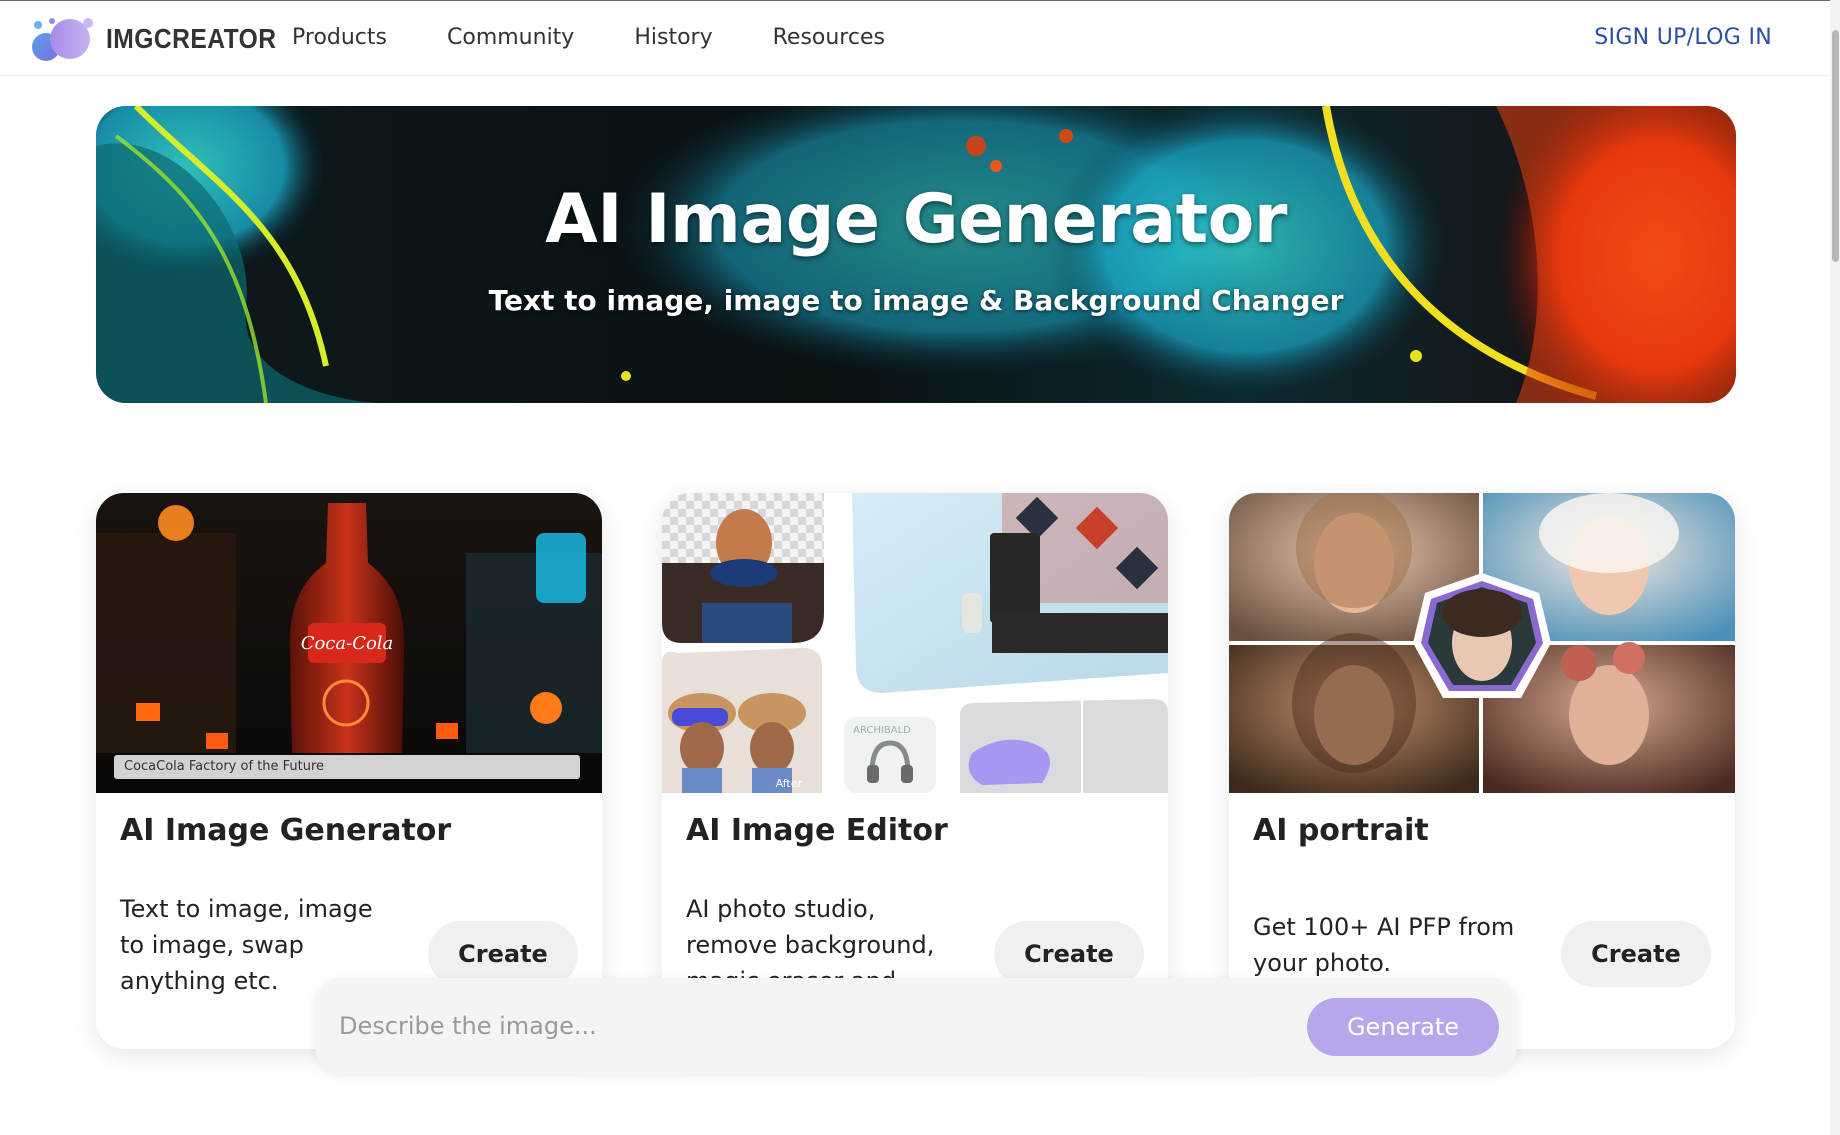 The height and width of the screenshot is (1135, 1840). I want to click on card-description: Get 100+ AI PFP from your photo., so click(1384, 945).